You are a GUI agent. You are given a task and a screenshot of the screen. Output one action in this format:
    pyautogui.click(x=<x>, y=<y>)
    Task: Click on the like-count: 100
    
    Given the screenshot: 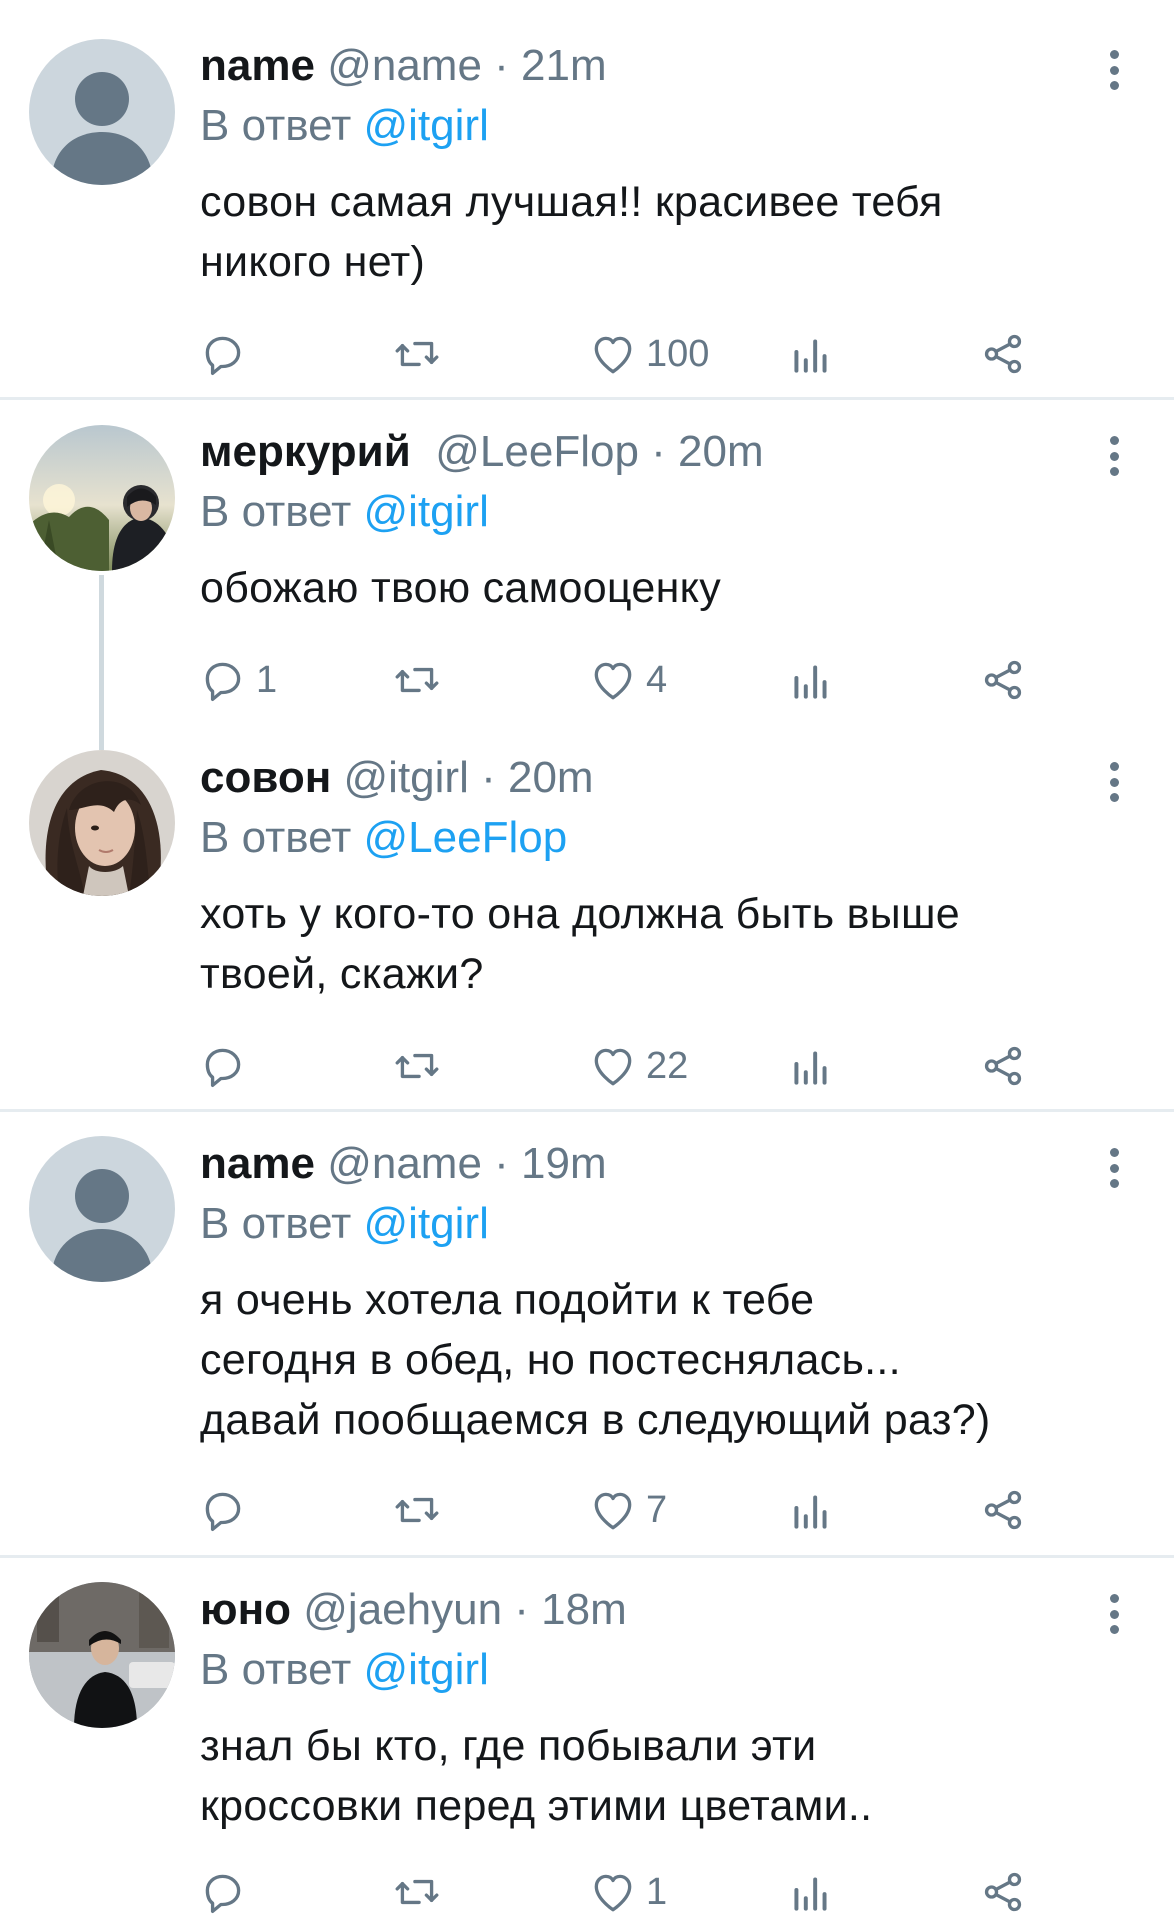 What is the action you would take?
    pyautogui.click(x=678, y=353)
    